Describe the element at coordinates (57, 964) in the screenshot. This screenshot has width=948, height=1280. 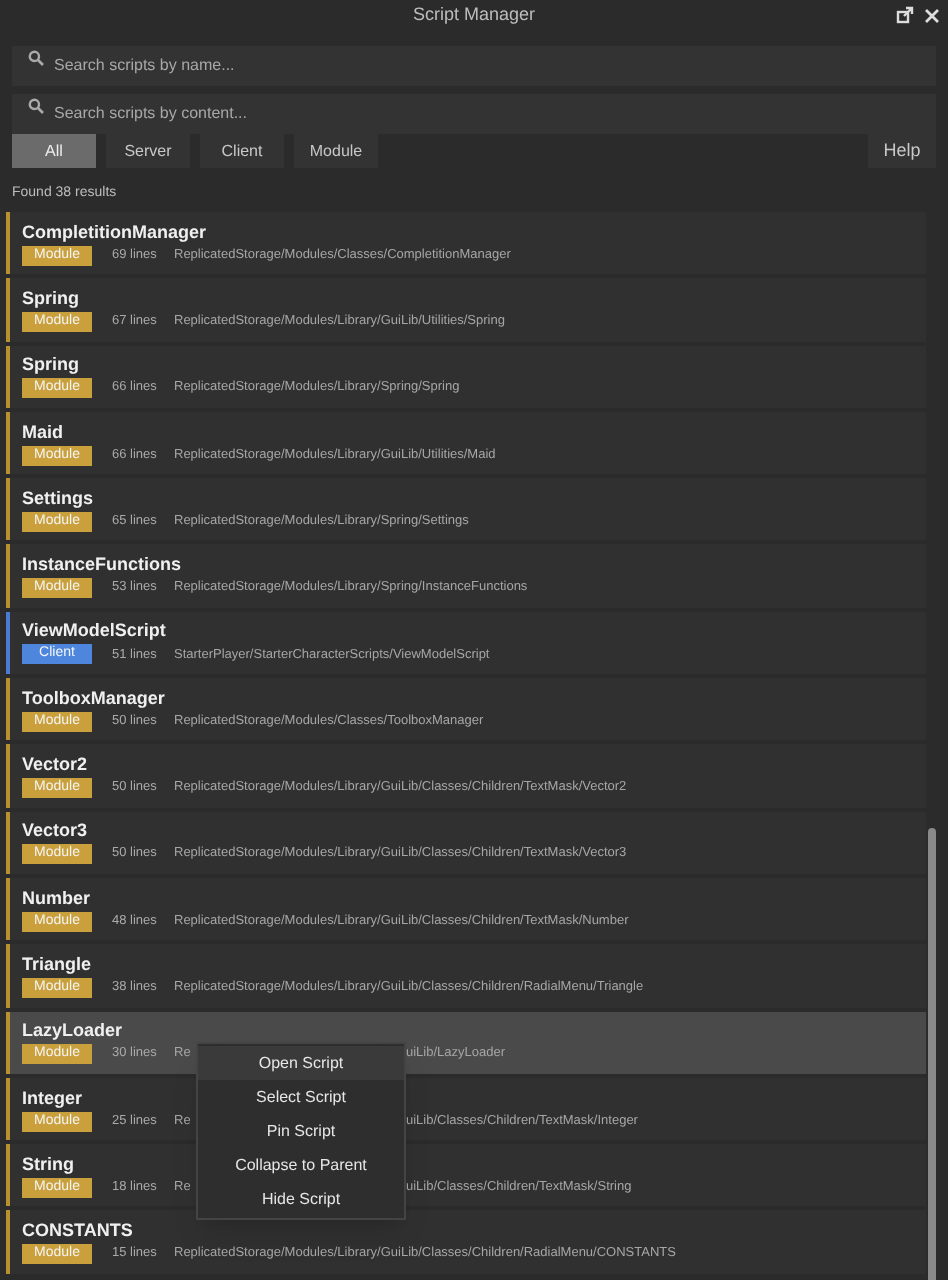
I see `script-name: Triangle` at that location.